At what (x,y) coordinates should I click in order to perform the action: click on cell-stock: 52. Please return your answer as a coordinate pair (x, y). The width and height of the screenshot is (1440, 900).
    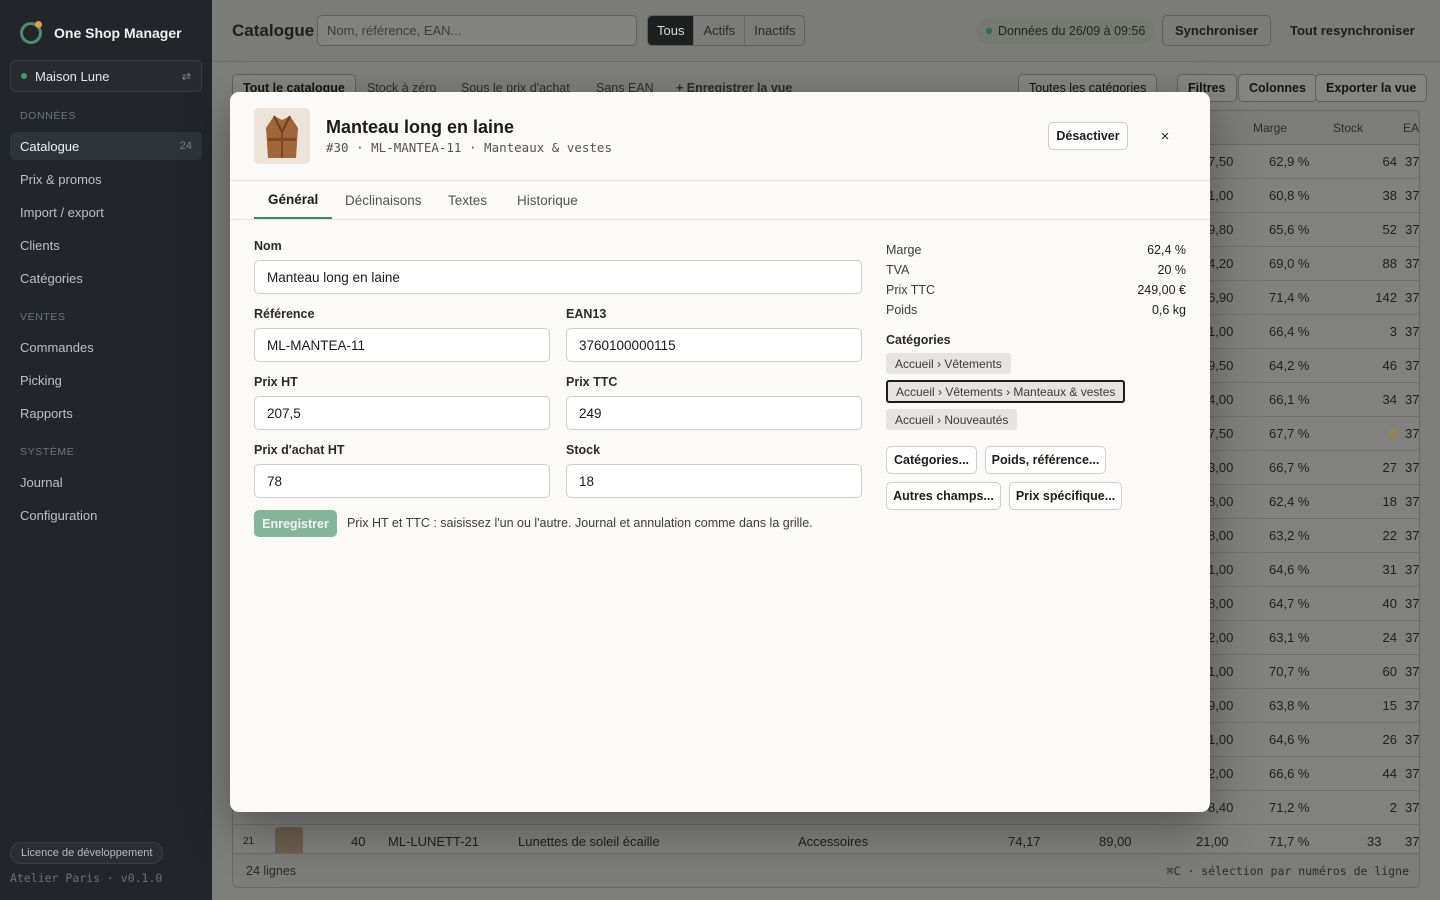
    Looking at the image, I should click on (1389, 229).